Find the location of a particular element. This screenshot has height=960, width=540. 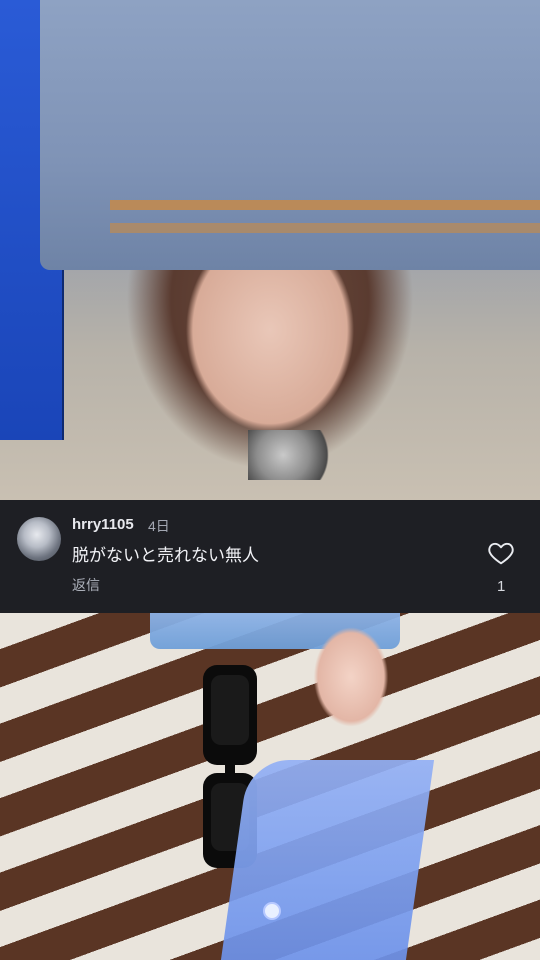

blue-sleeve is located at coordinates (327, 860).